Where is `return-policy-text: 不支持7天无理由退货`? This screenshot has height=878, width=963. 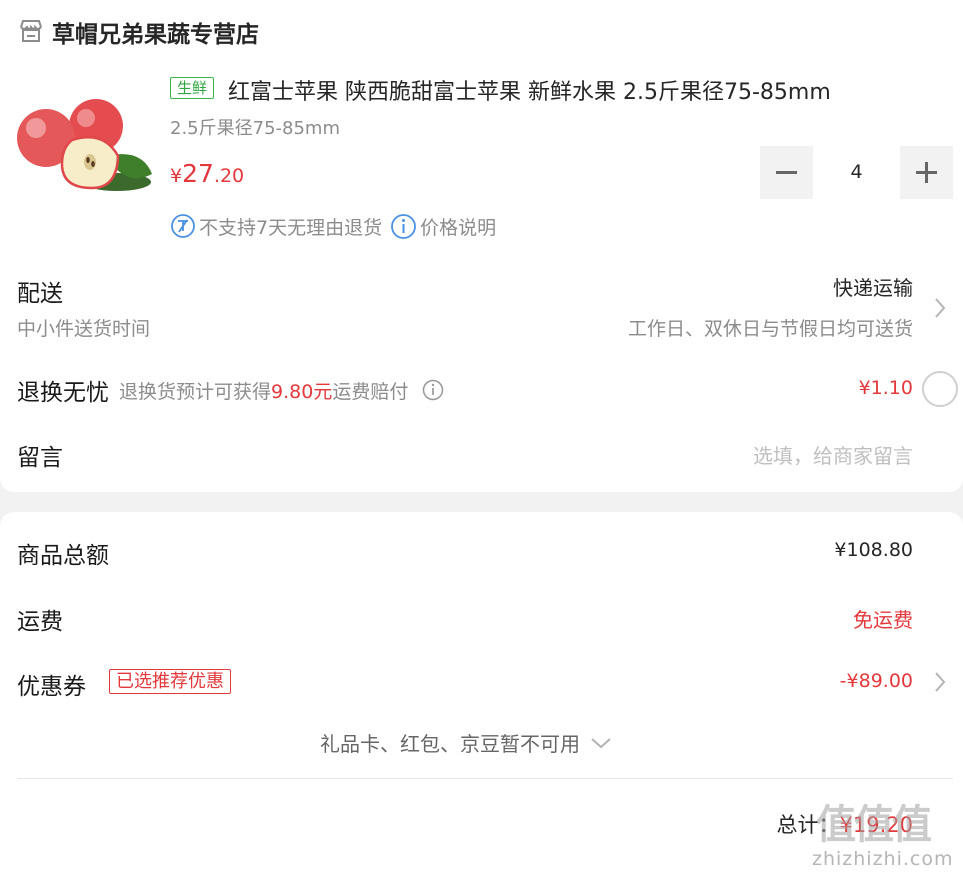
return-policy-text: 不支持7天无理由退货 is located at coordinates (291, 227).